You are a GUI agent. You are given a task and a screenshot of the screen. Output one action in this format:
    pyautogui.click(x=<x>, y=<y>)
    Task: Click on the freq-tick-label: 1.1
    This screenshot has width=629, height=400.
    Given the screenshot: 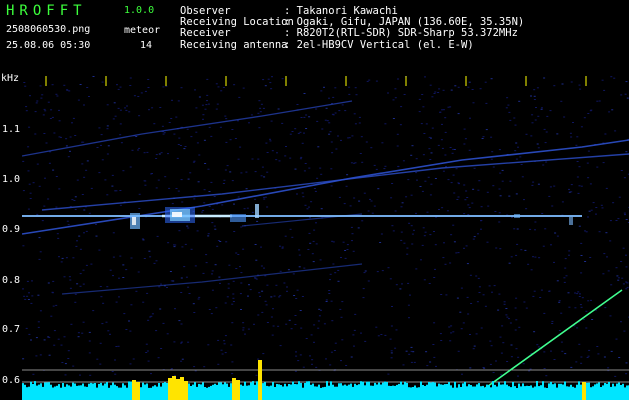 What is the action you would take?
    pyautogui.click(x=11, y=129)
    